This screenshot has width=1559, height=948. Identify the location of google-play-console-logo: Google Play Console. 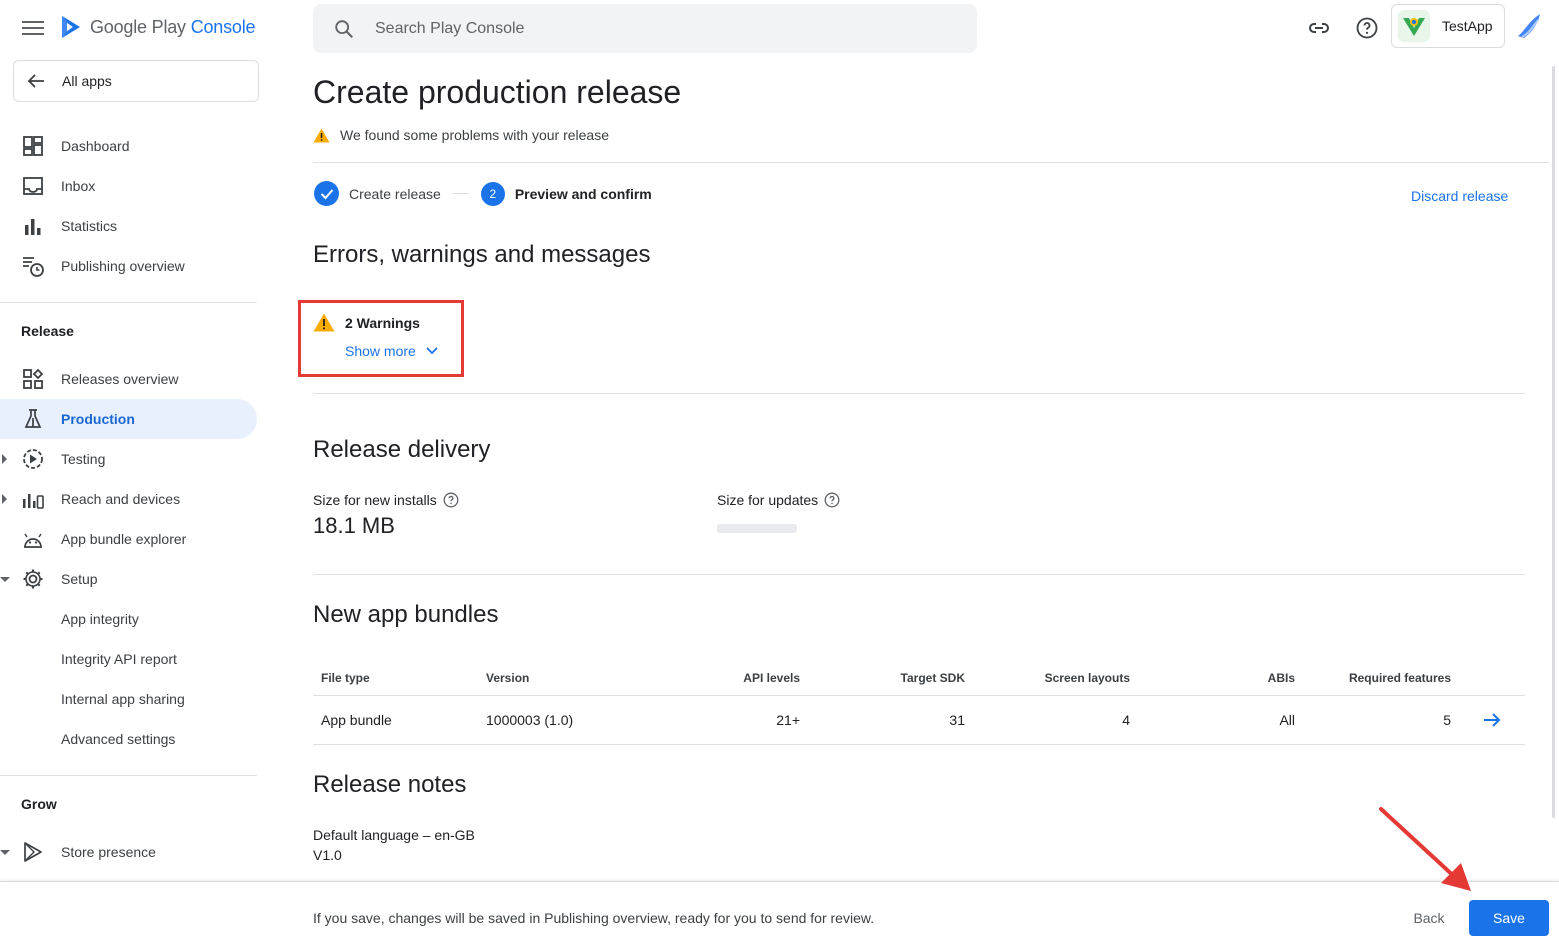
(157, 27).